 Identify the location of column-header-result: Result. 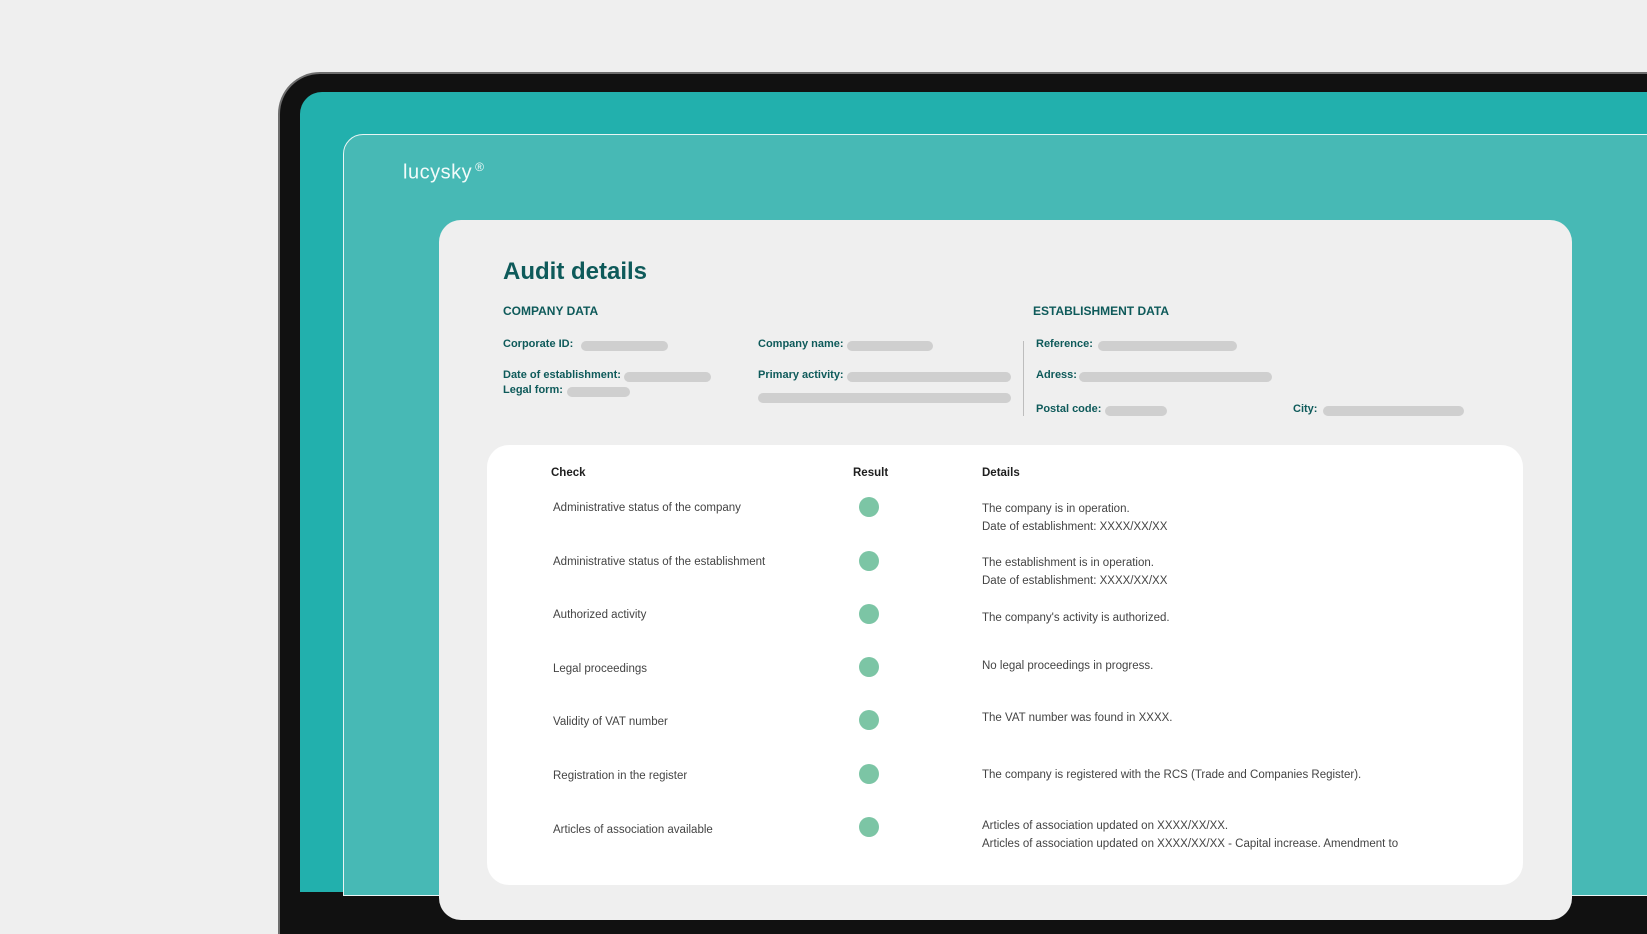
(871, 473).